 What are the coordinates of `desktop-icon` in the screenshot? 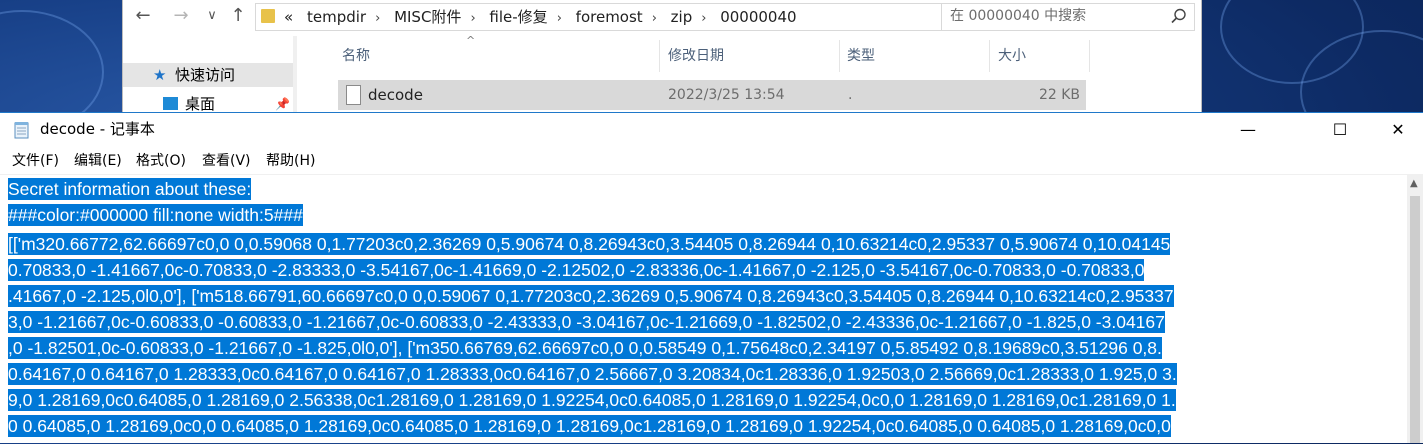 It's located at (170, 103).